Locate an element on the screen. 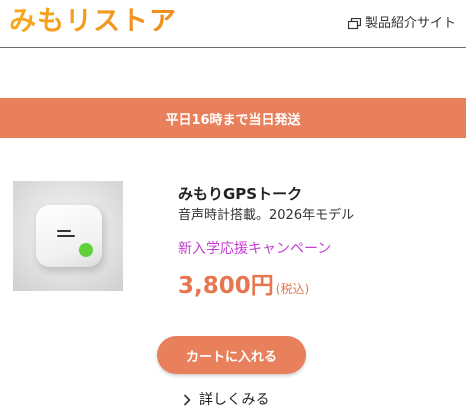 The height and width of the screenshot is (411, 466). external-window-icon is located at coordinates (354, 24).